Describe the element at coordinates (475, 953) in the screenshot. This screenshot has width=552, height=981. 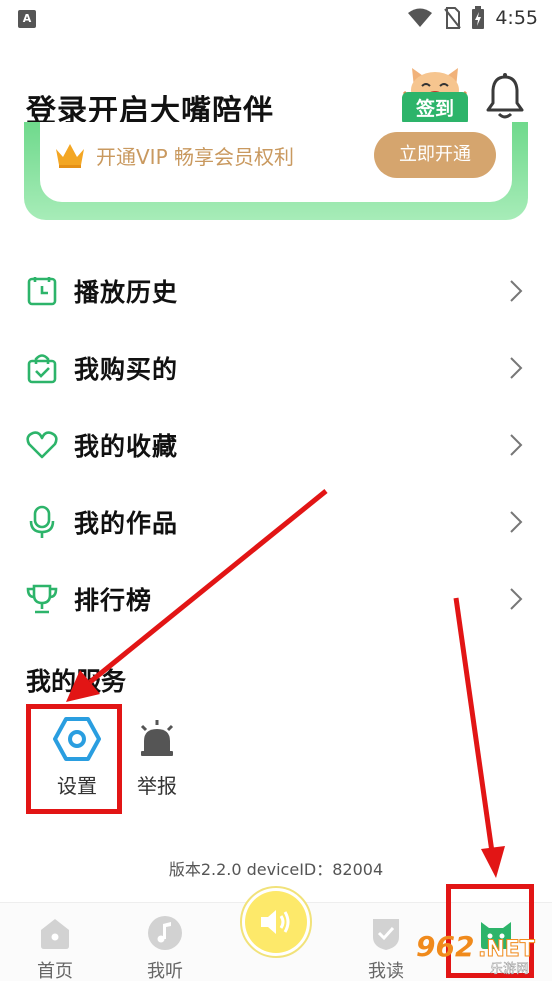
I see `watermark-logo-icon: 962 .NET 乐游网` at that location.